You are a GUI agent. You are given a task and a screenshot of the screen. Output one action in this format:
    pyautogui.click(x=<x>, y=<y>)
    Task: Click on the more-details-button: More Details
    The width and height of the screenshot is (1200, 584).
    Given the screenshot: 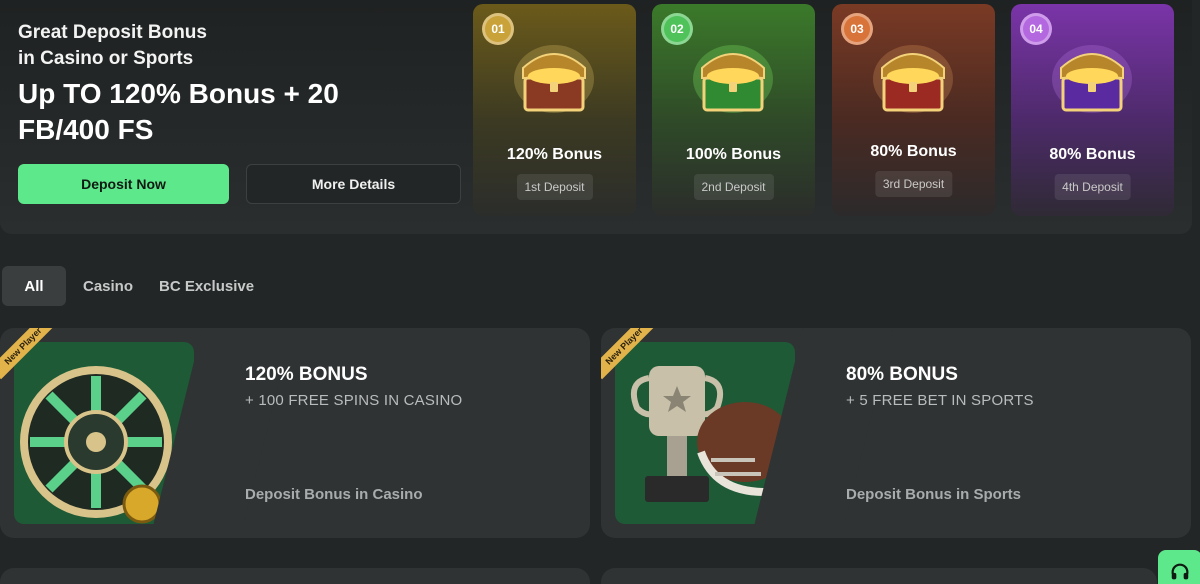 What is the action you would take?
    pyautogui.click(x=353, y=184)
    